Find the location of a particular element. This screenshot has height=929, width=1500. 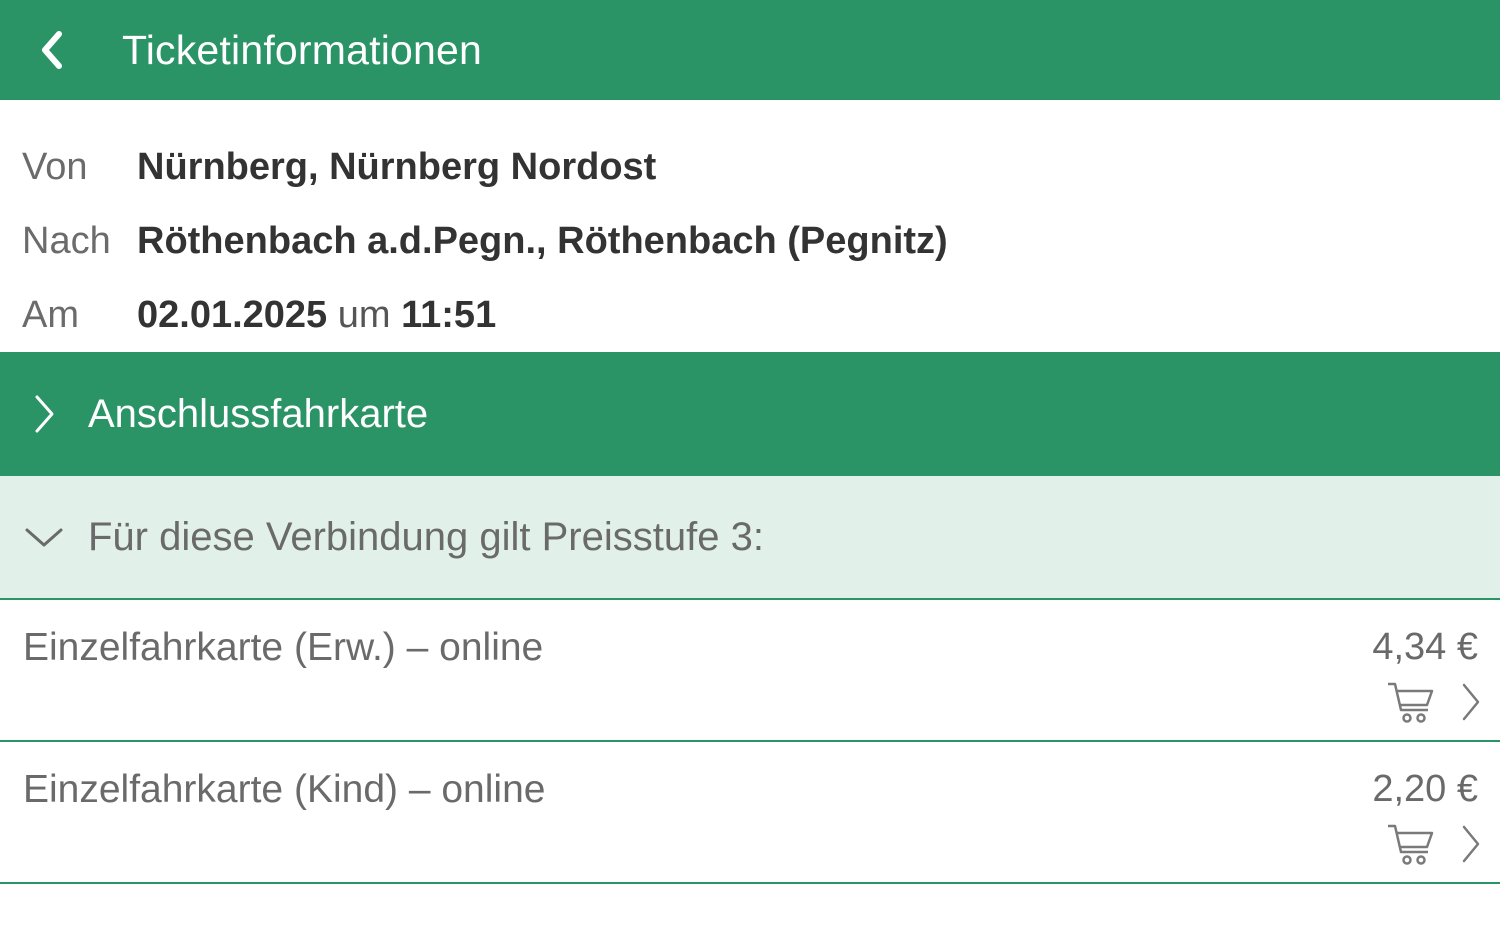

ticket-name: Einzelfahrkarte (Erw.) – online is located at coordinates (283, 647).